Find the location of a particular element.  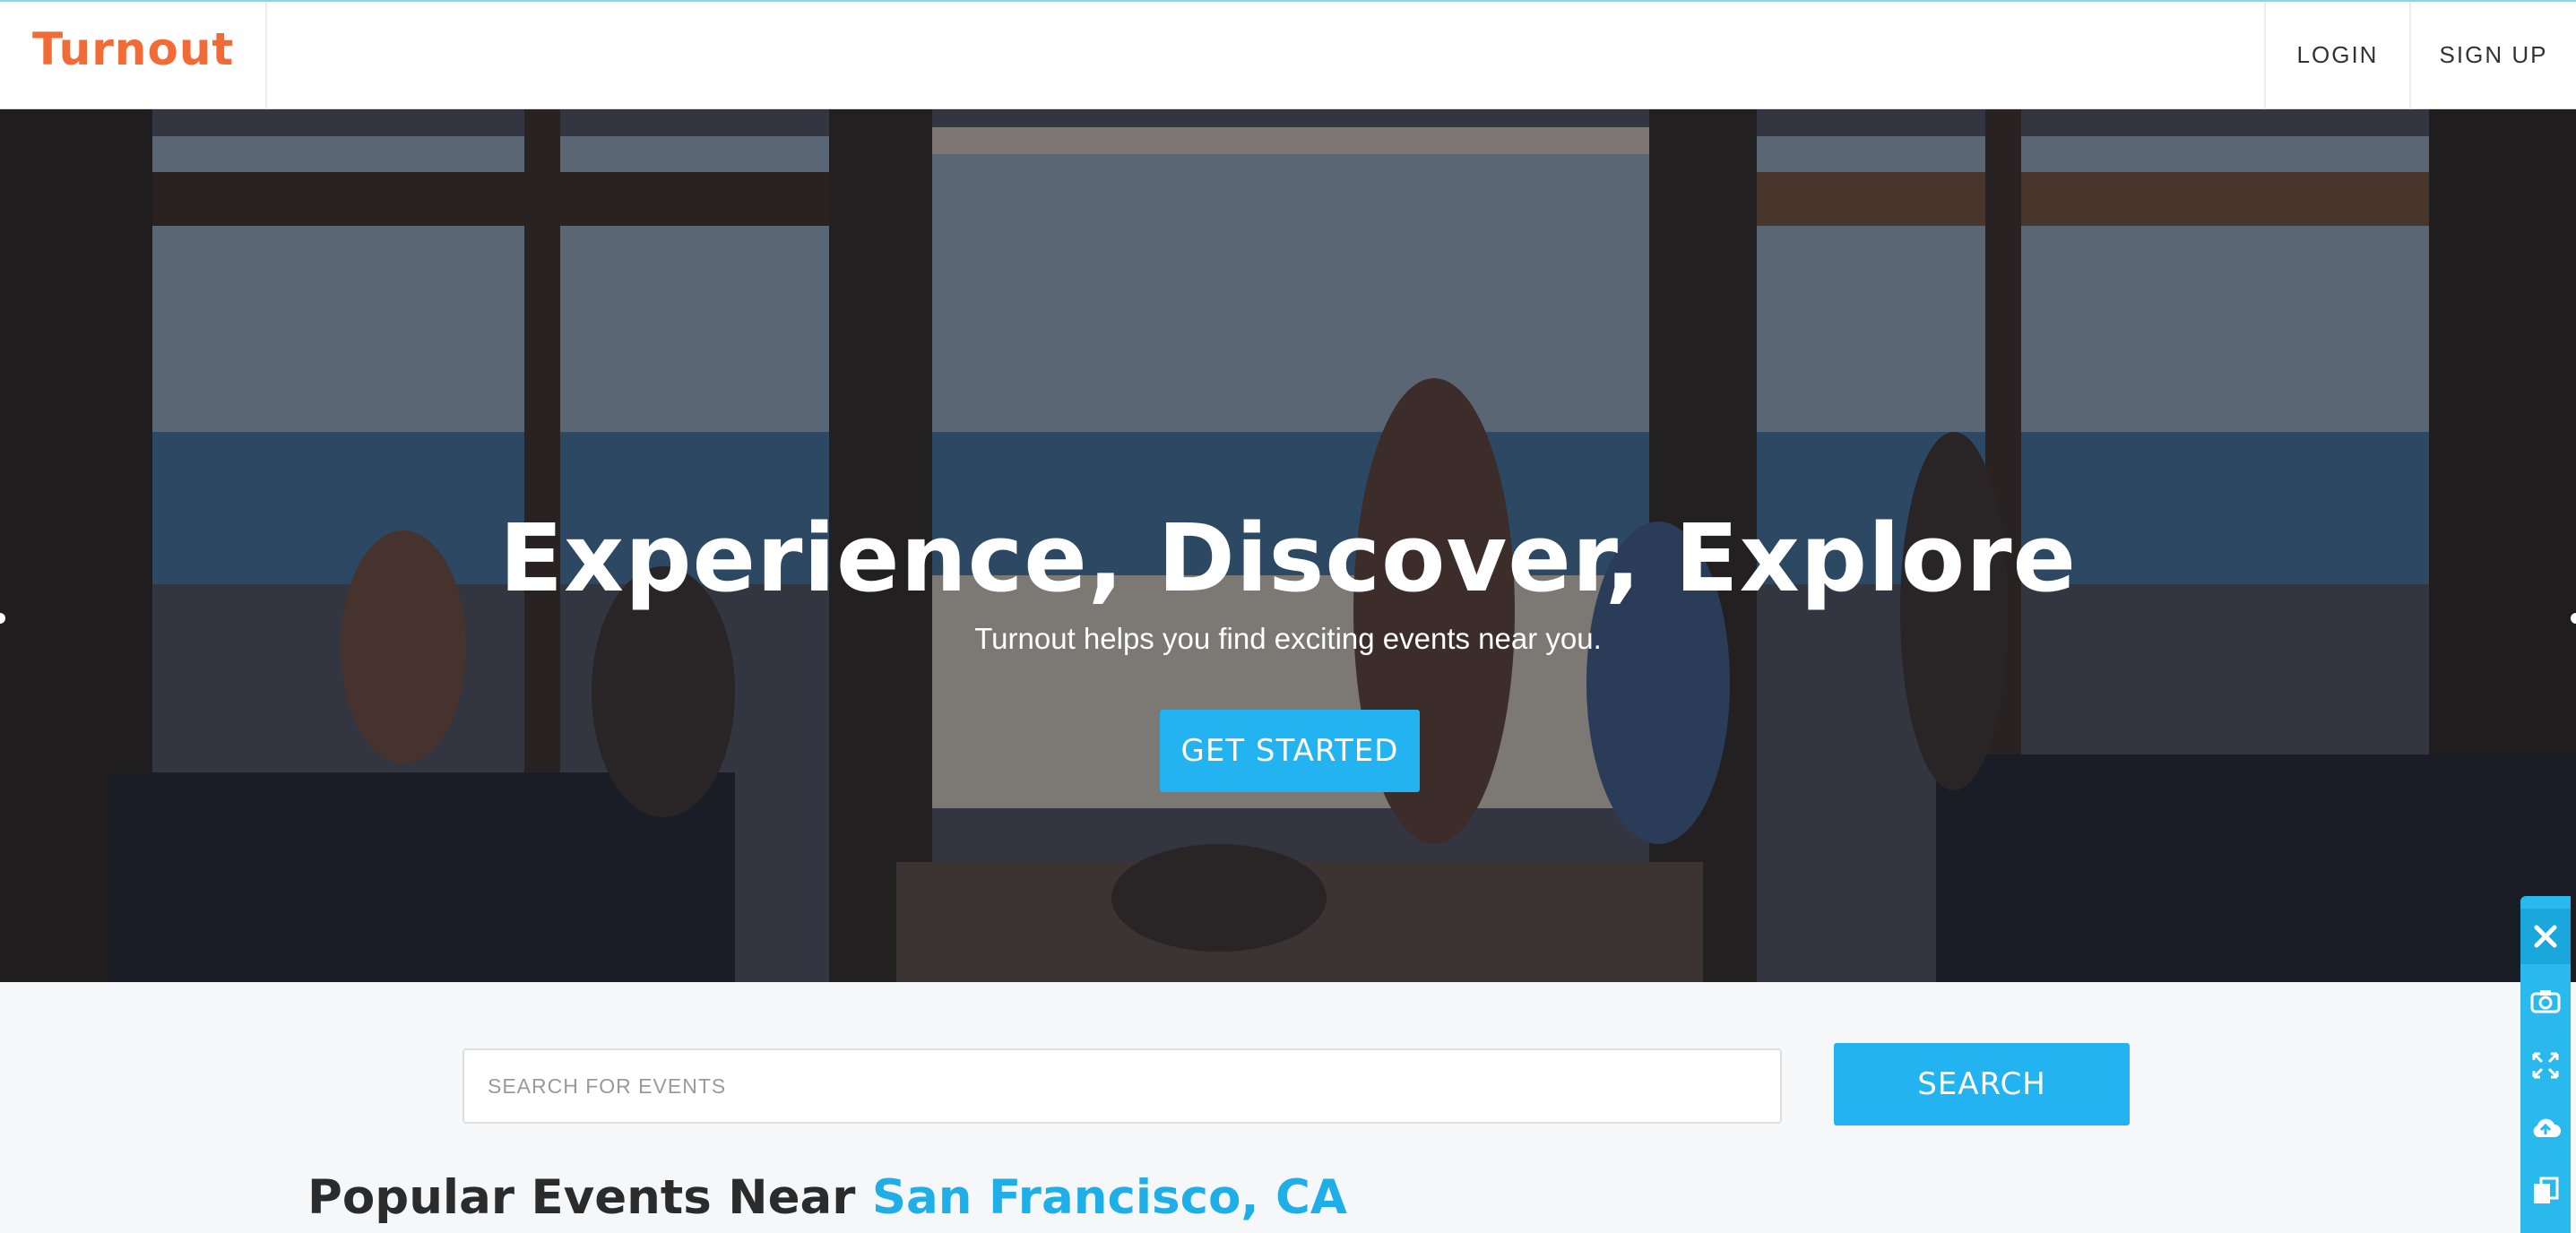

popular-events-heading: Popular Events Near San Francisco, CA is located at coordinates (827, 1197).